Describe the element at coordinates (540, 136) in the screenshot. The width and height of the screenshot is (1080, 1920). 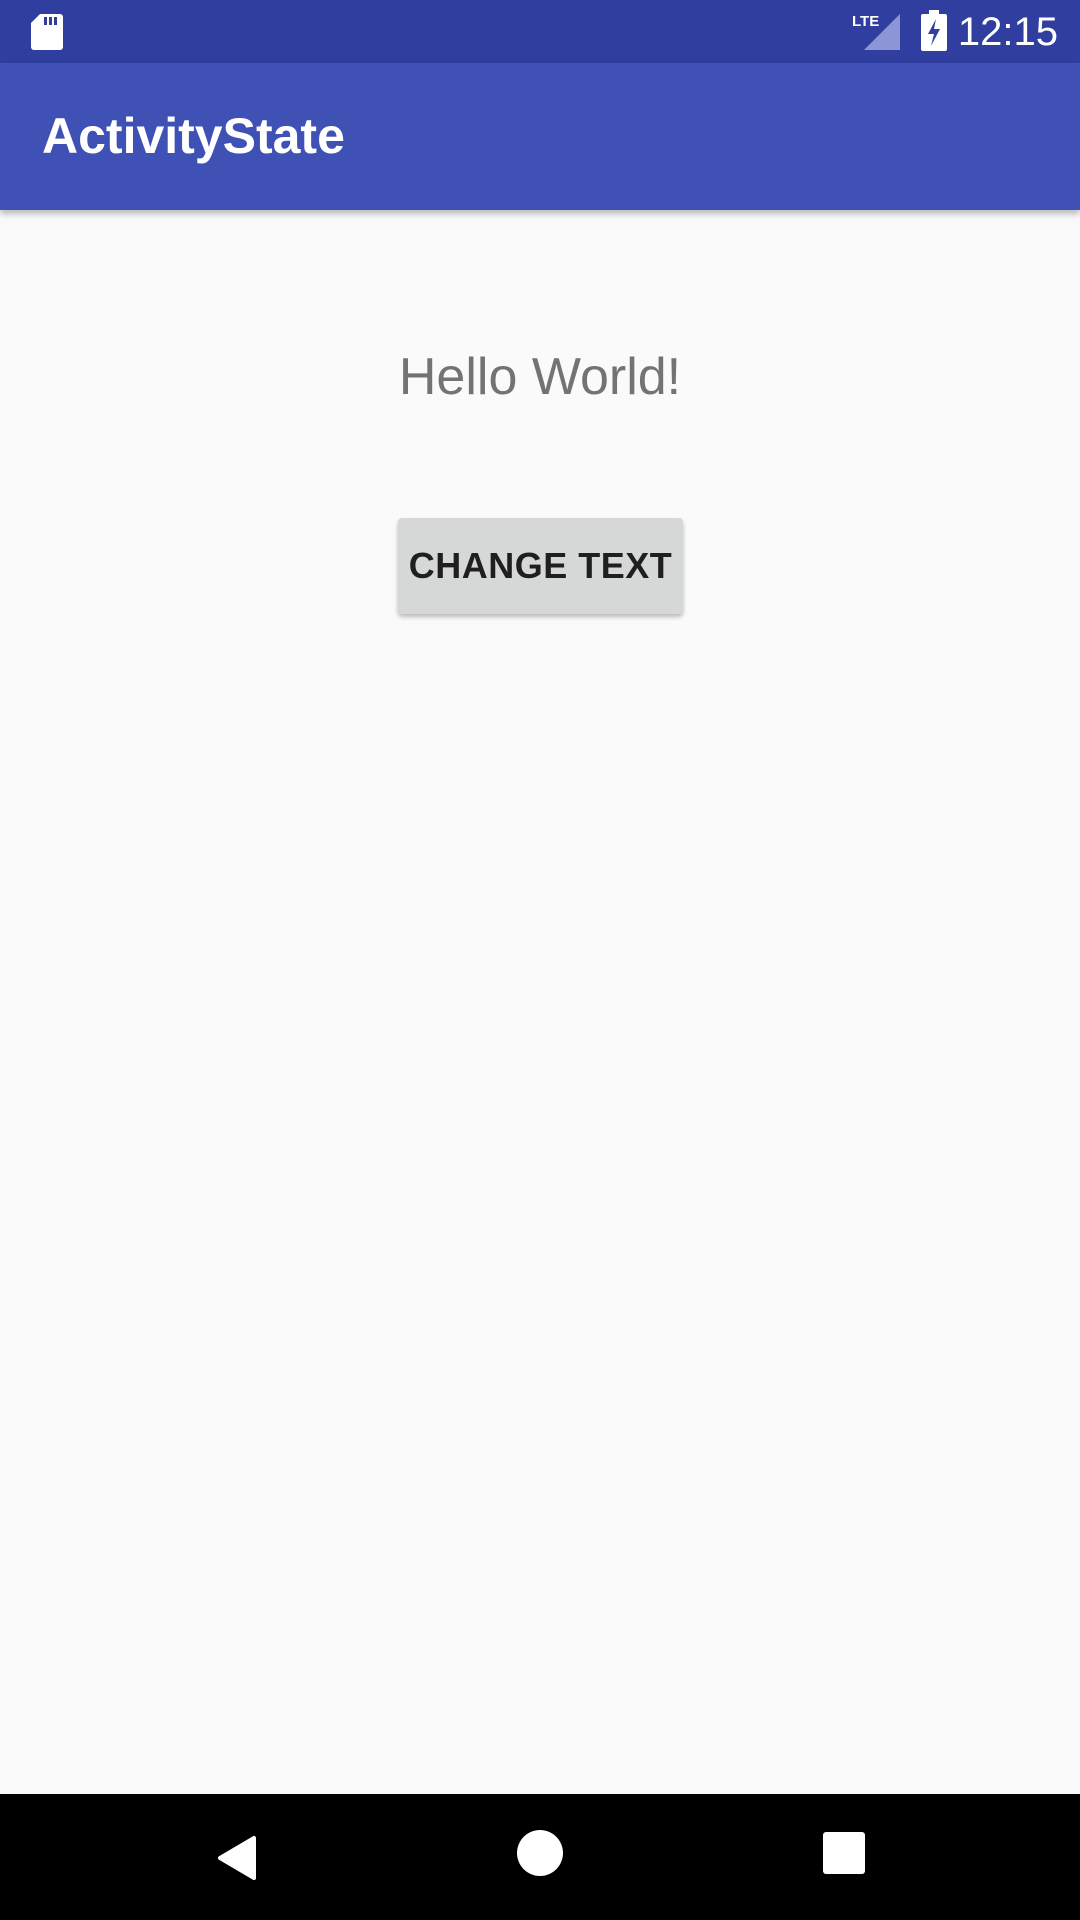
I see `app-bar: ActivityState` at that location.